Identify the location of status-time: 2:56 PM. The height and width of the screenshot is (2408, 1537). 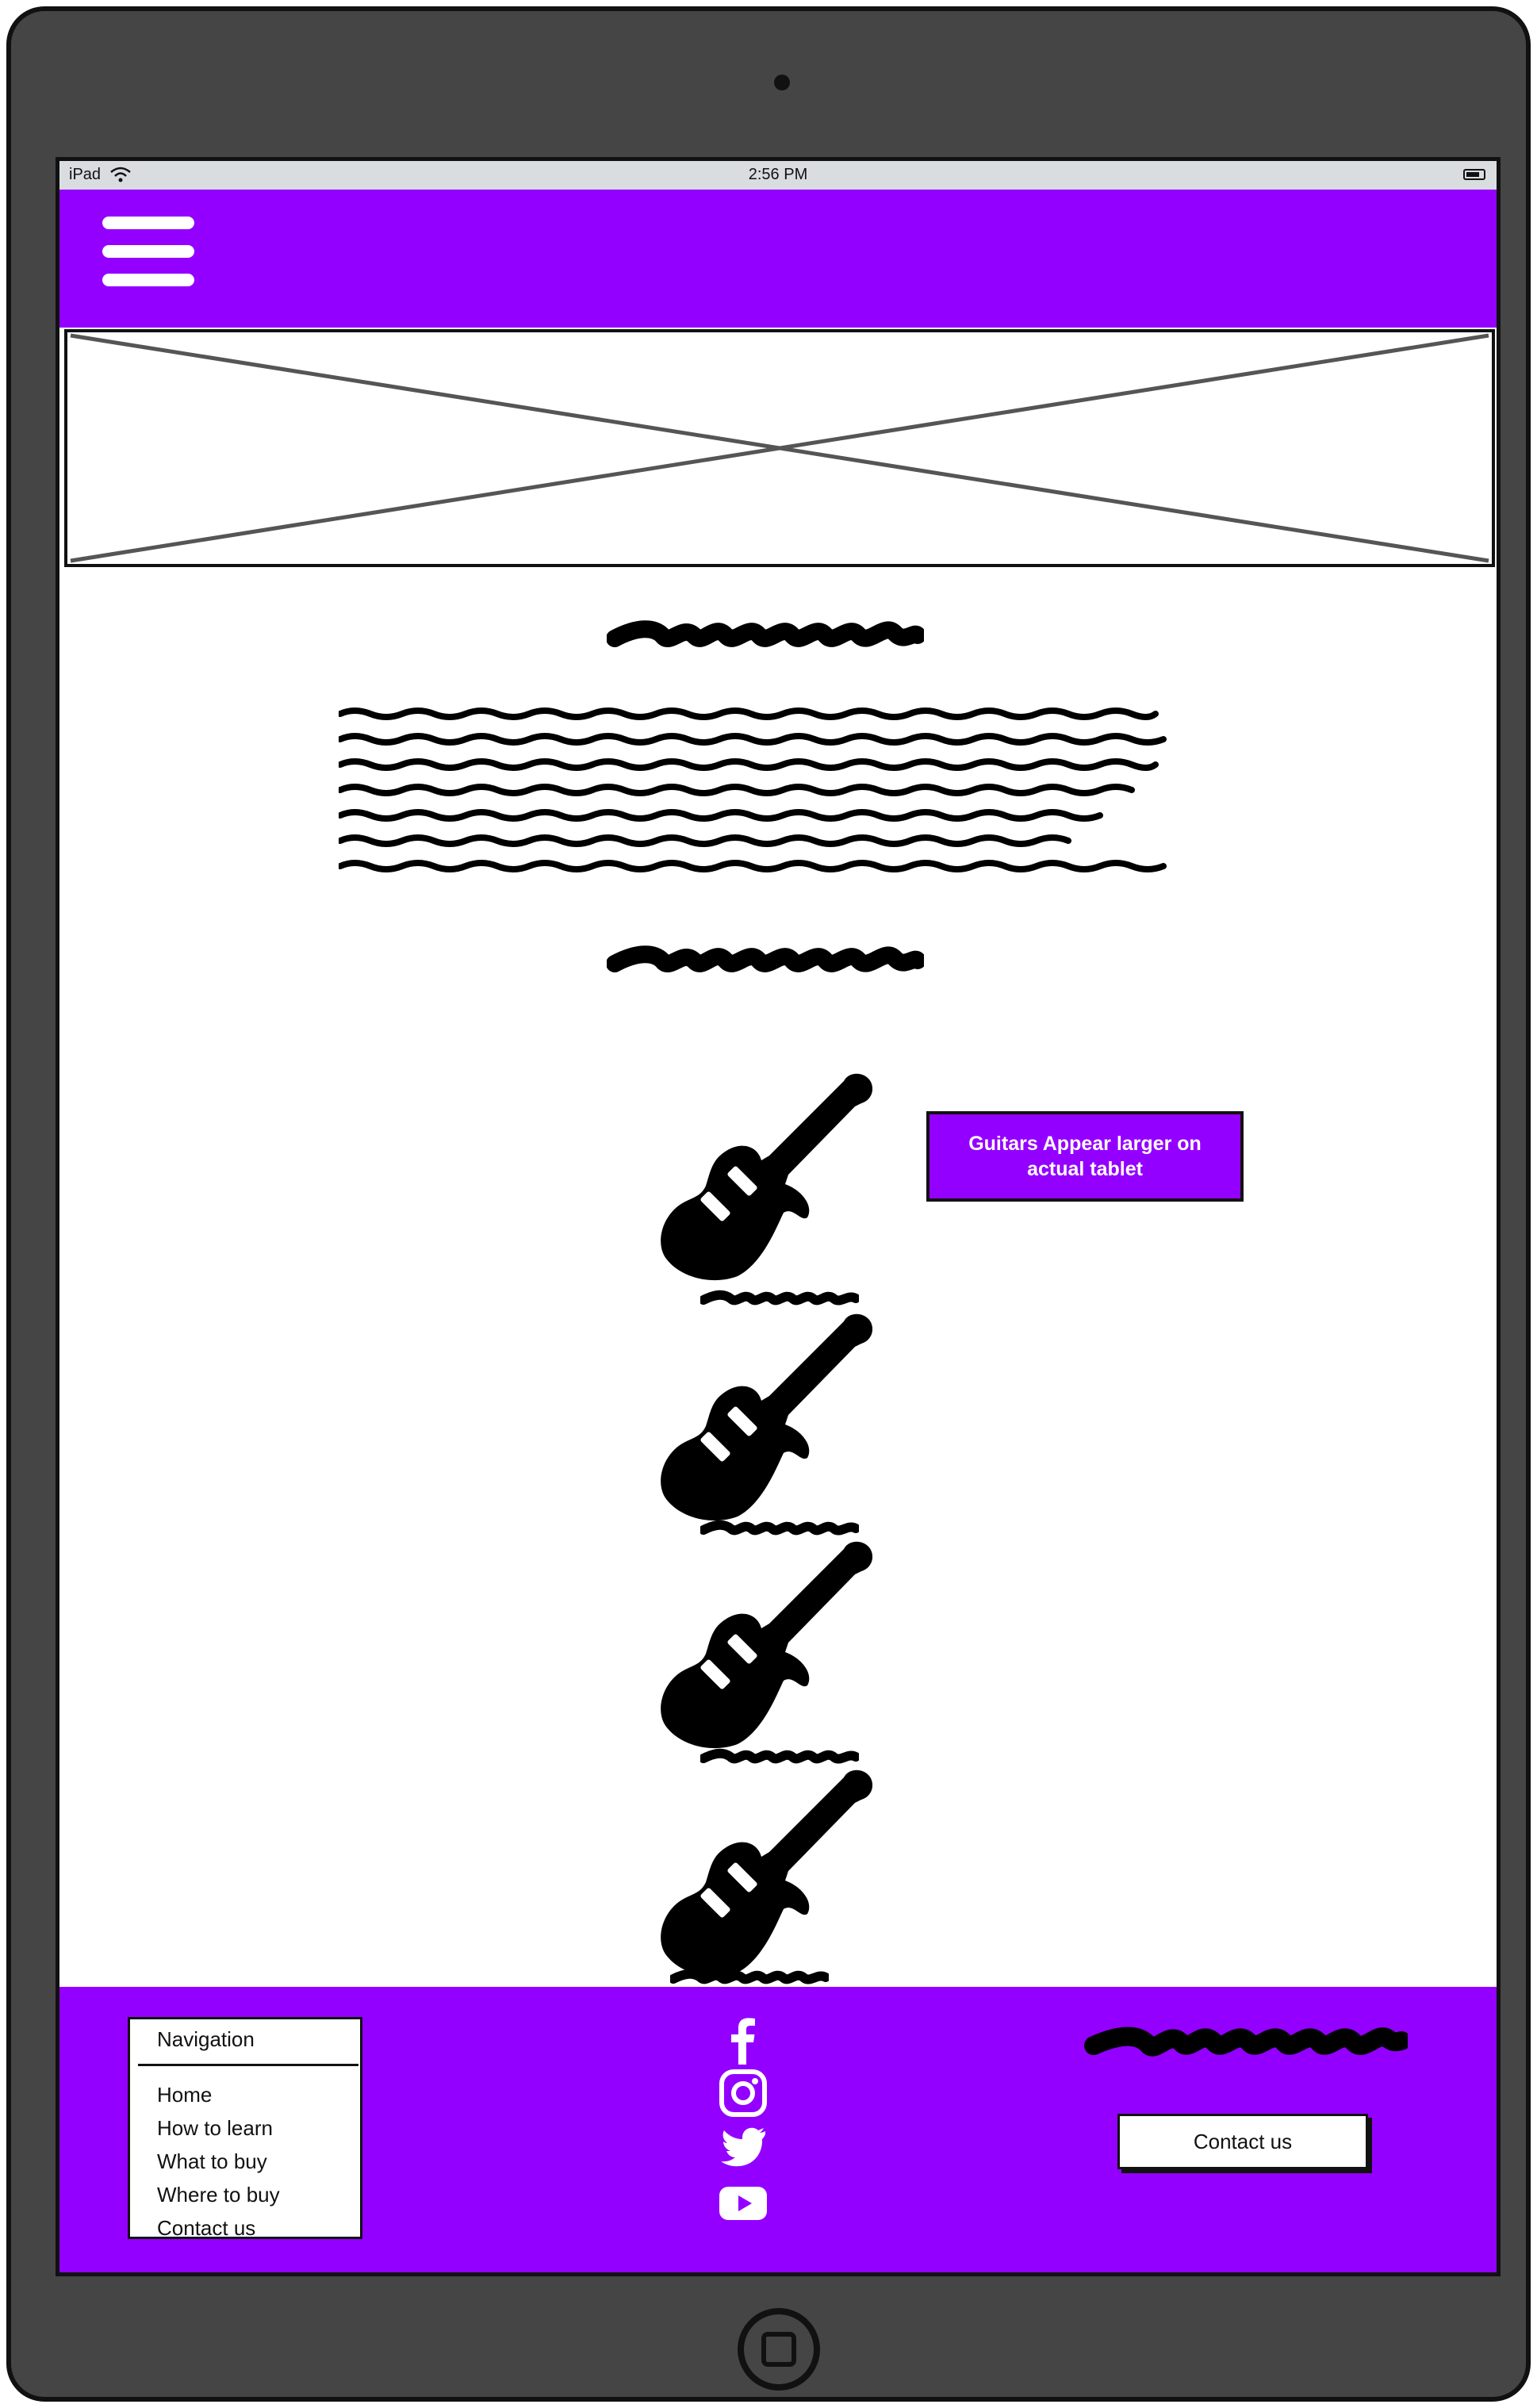
(778, 174).